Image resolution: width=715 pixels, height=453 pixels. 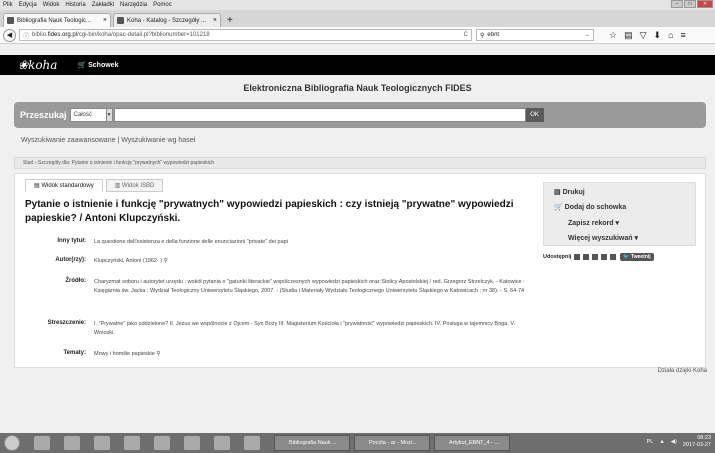 What do you see at coordinates (68, 140) in the screenshot?
I see `advanced-search-link: Wyszukiwanie zaawansowane` at bounding box center [68, 140].